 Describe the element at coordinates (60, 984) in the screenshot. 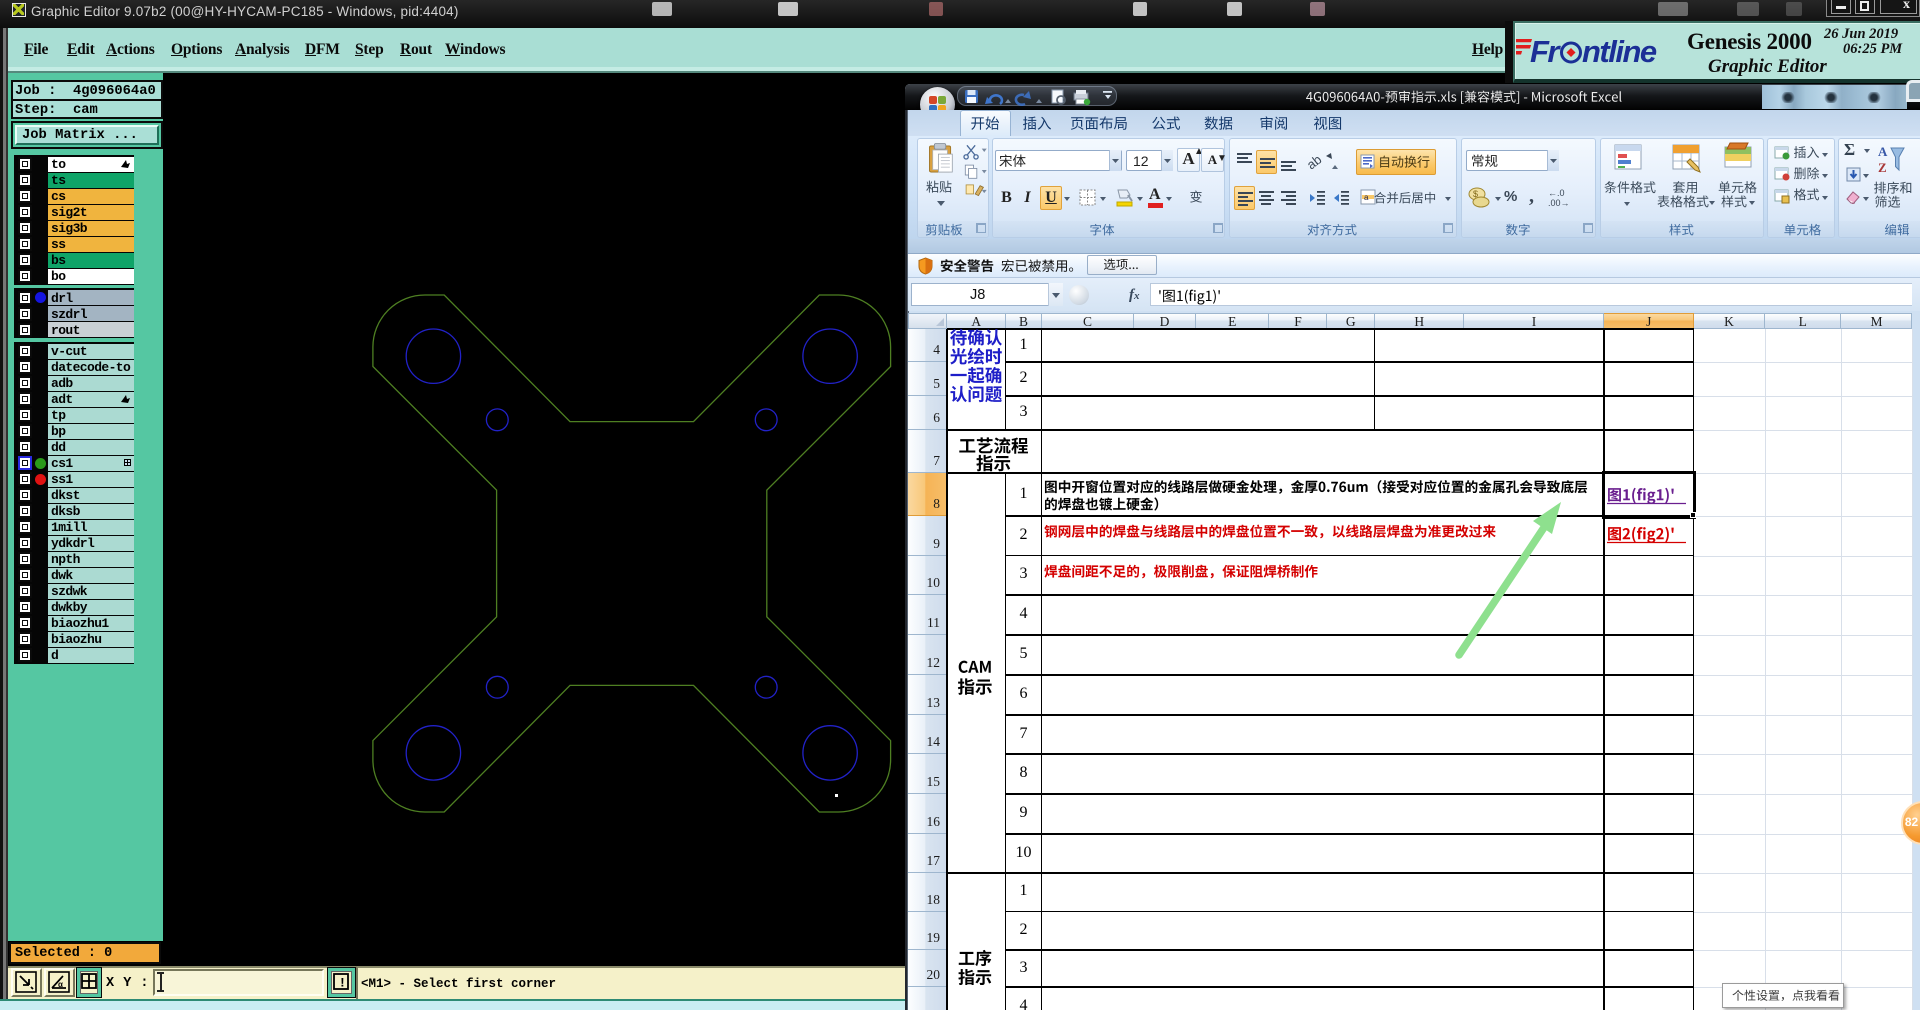

I see `svg-text: α` at that location.